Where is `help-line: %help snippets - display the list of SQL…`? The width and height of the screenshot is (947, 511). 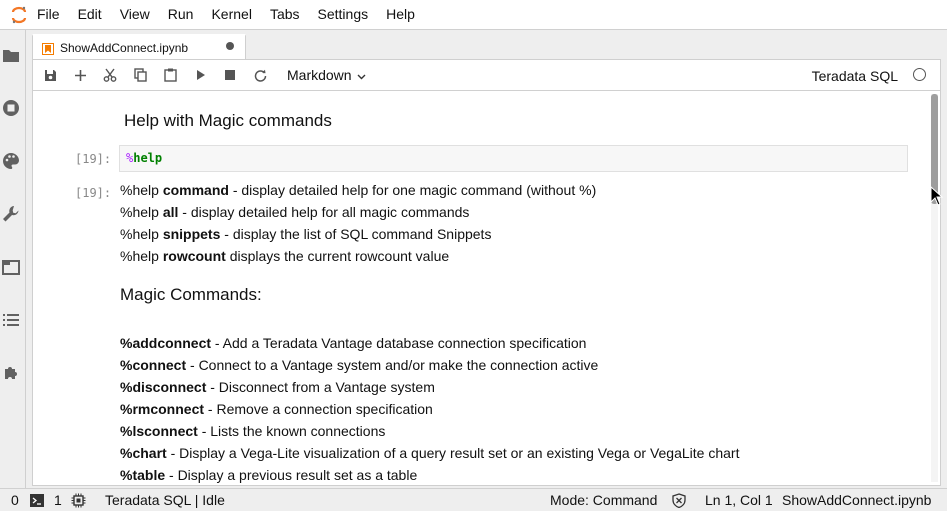
help-line: %help snippets - display the list of SQL… is located at coordinates (306, 234).